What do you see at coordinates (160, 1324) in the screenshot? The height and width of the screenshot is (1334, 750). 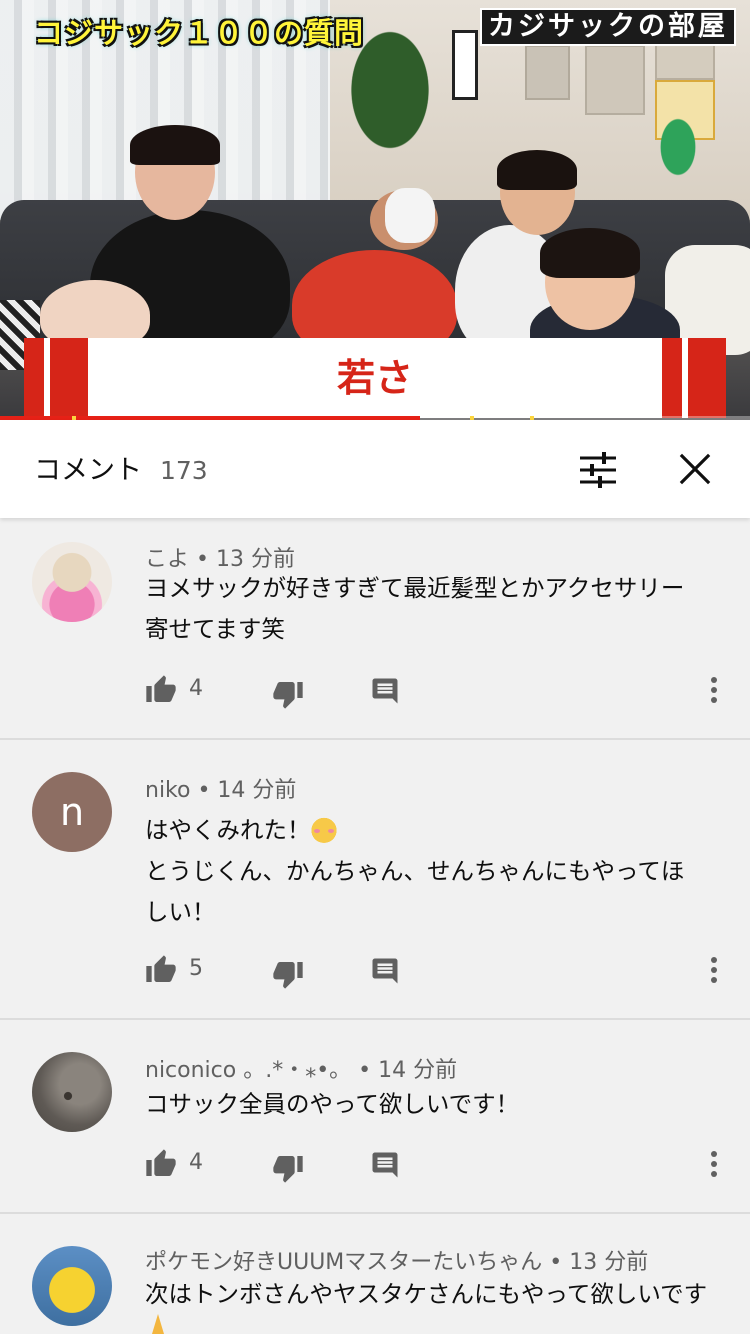 I see `folded-hands-icon` at bounding box center [160, 1324].